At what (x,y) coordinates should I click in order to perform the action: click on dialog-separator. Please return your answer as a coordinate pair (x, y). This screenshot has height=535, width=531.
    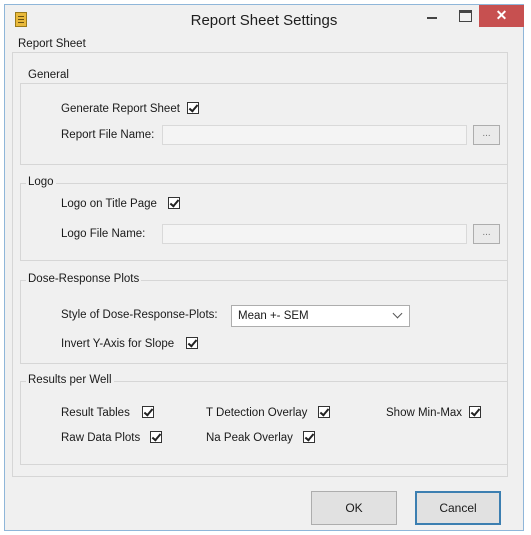
    Looking at the image, I should click on (260, 476).